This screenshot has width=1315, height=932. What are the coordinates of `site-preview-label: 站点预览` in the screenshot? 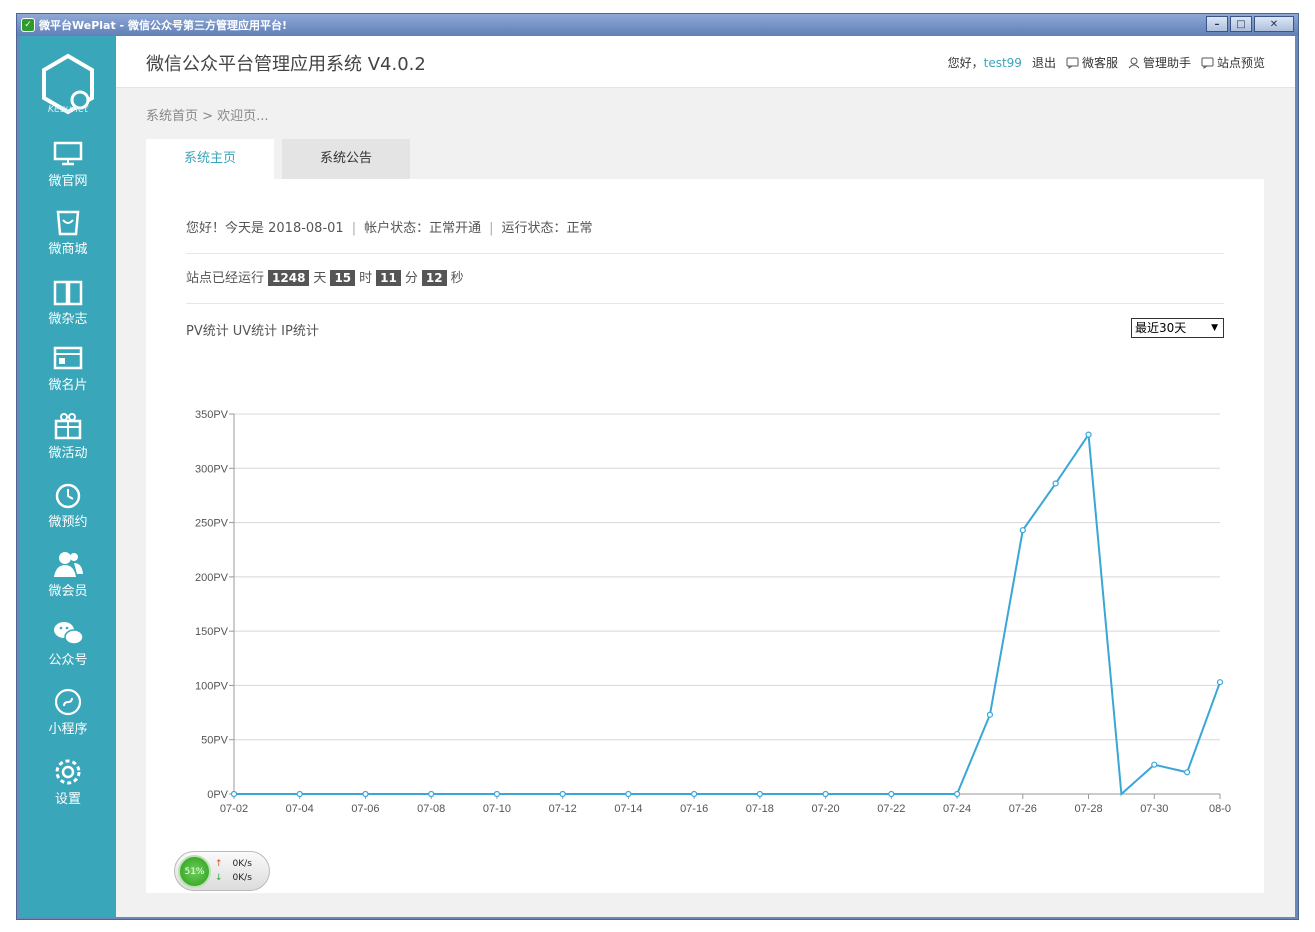 It's located at (1240, 63).